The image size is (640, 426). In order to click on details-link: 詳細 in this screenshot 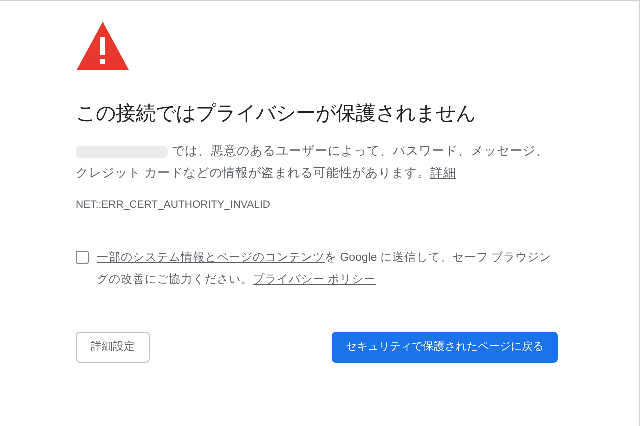, I will do `click(443, 173)`.